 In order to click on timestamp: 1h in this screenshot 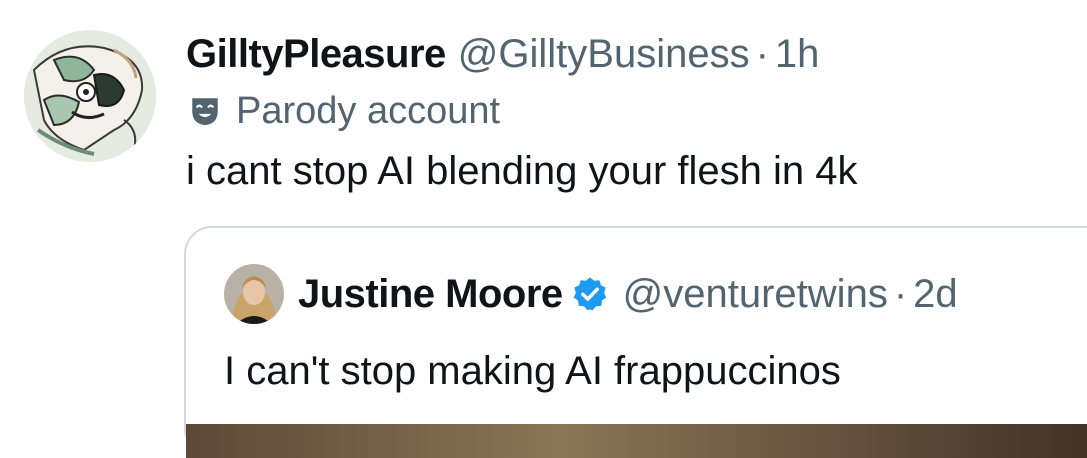, I will do `click(797, 54)`.